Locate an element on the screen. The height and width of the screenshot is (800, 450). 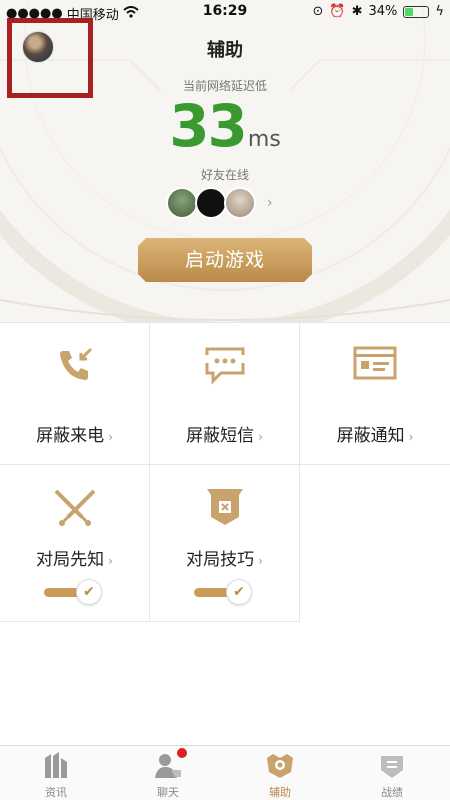
feature-block-match-tips: 对局技巧 › ✔ is located at coordinates (225, 543).